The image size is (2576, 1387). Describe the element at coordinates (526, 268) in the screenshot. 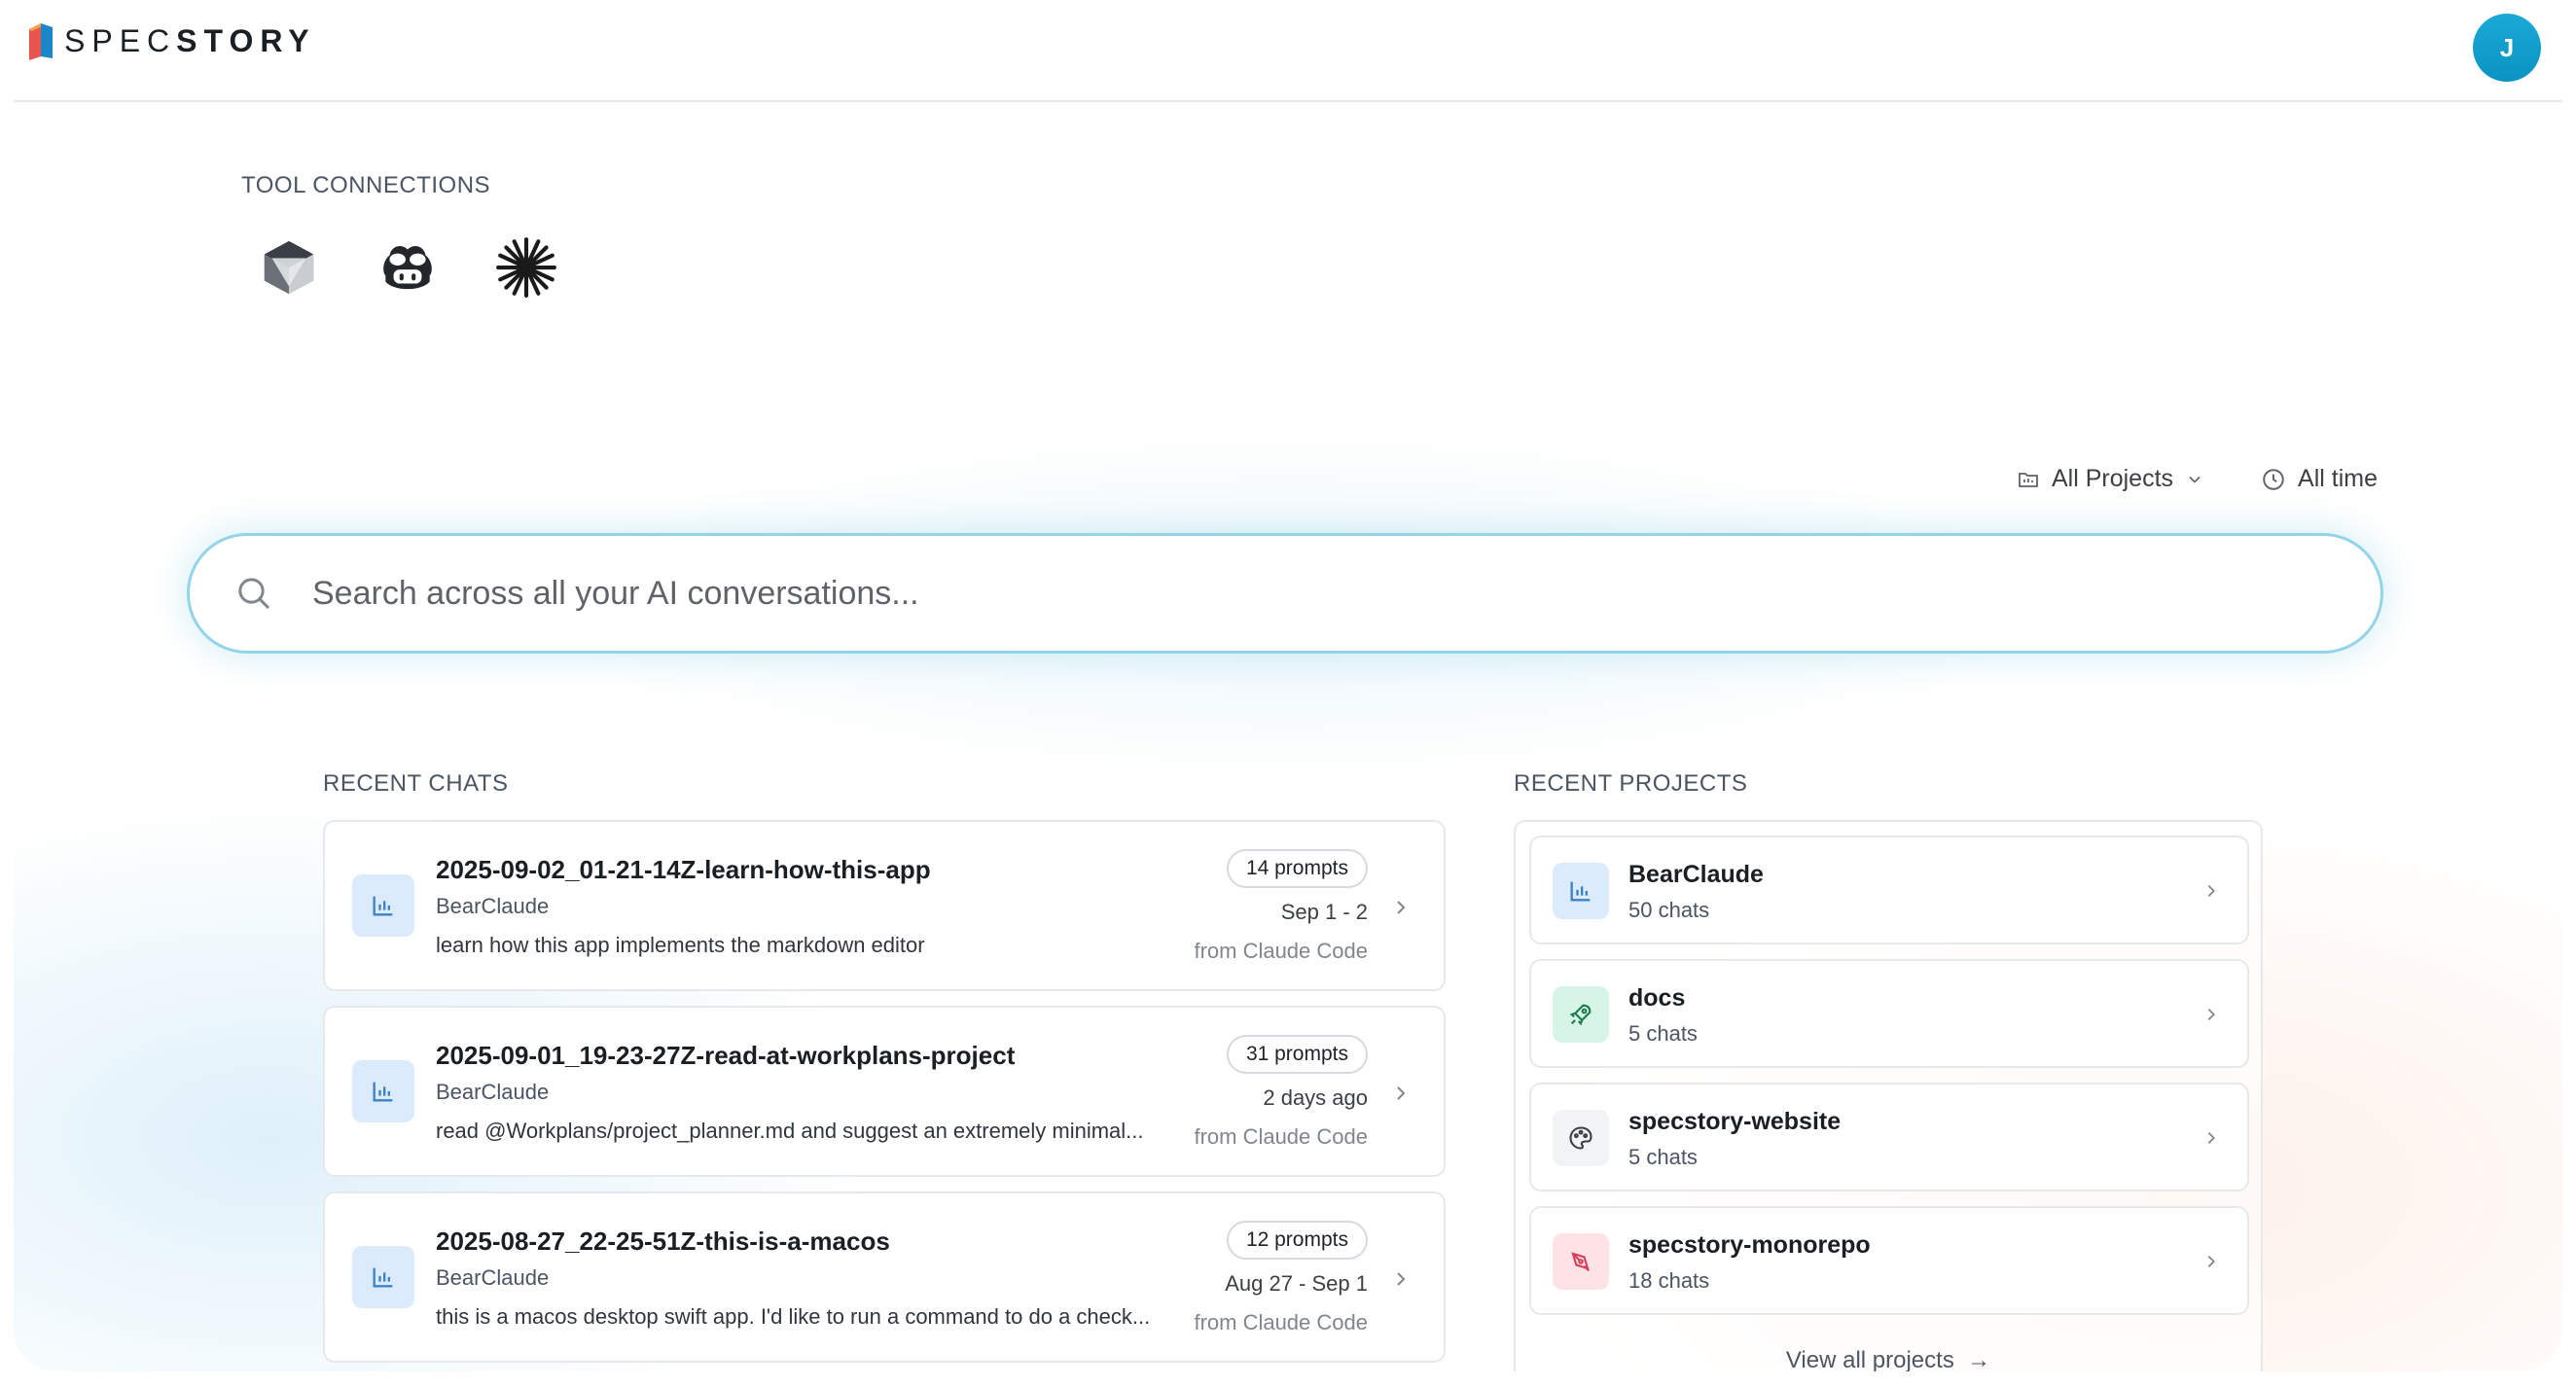

I see `claude-icon` at that location.